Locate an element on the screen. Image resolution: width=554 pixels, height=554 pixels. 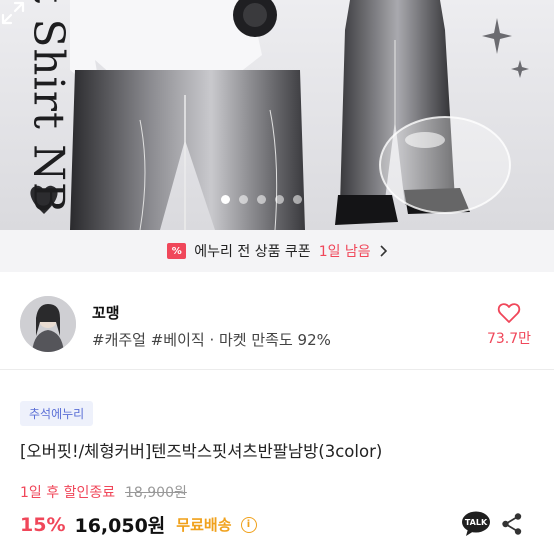
share-icon is located at coordinates (512, 524).